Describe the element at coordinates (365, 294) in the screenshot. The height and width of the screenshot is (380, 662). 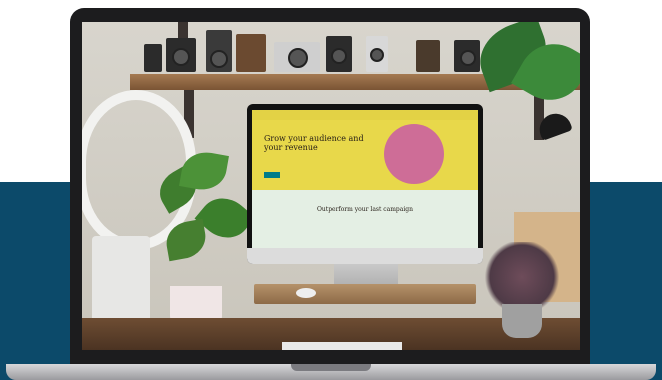
I see `monitor-riser` at that location.